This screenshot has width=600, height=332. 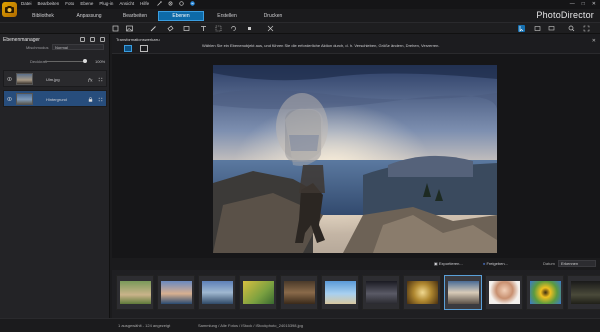 I want to click on blend-mode-select: Normal, so click(x=78, y=47).